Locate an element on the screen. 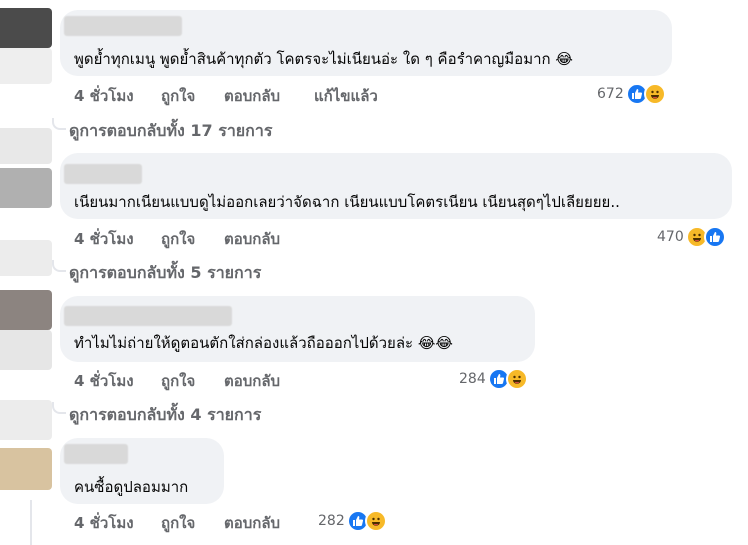  view-replies-link: ดูการตอบกลับทั้ง 17 รายการ is located at coordinates (170, 131).